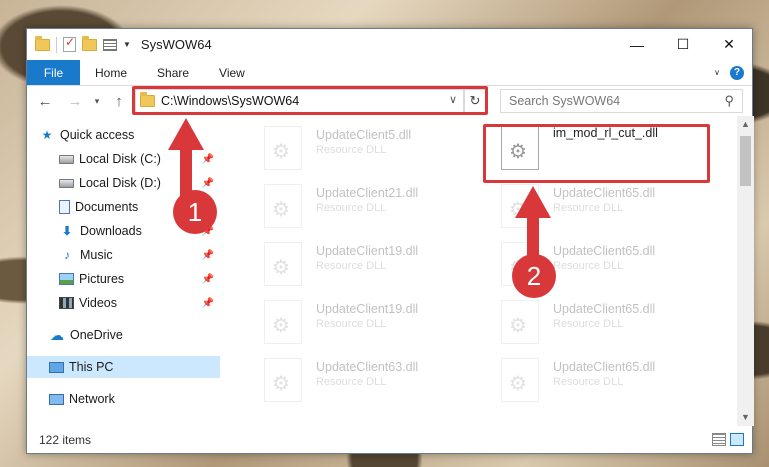 This screenshot has height=467, width=769. I want to click on customize-view-icon, so click(110, 44).